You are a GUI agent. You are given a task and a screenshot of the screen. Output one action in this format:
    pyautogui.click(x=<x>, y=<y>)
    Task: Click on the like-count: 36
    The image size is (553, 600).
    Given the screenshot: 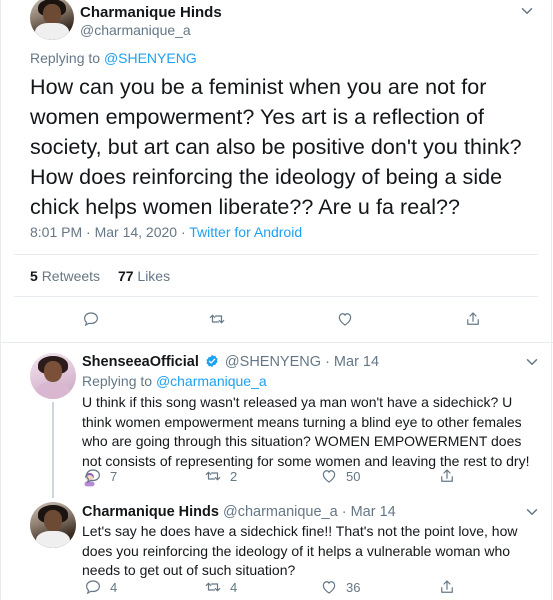 What is the action you would take?
    pyautogui.click(x=353, y=587)
    